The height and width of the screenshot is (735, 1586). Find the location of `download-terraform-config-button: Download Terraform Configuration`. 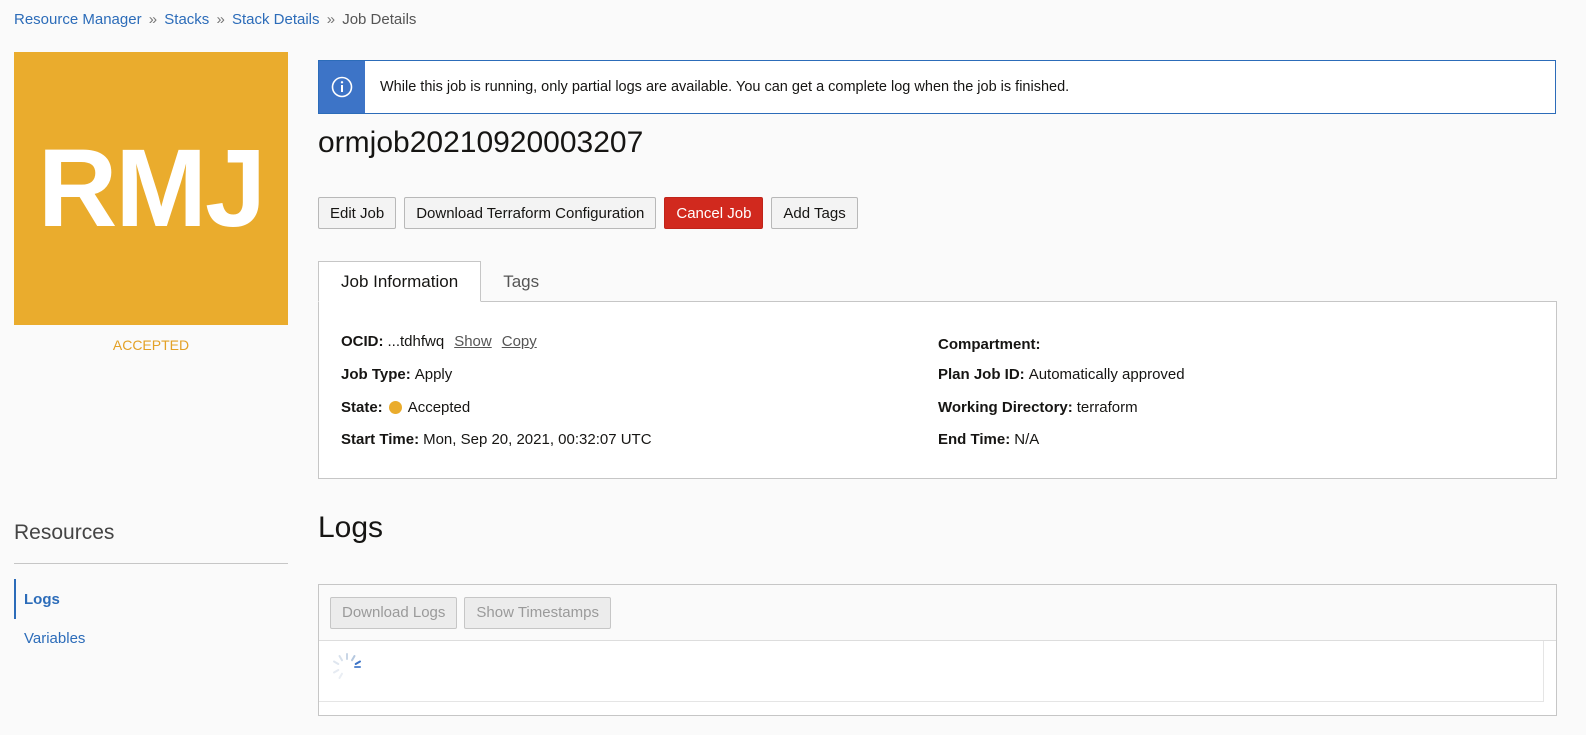

download-terraform-config-button: Download Terraform Configuration is located at coordinates (530, 213).